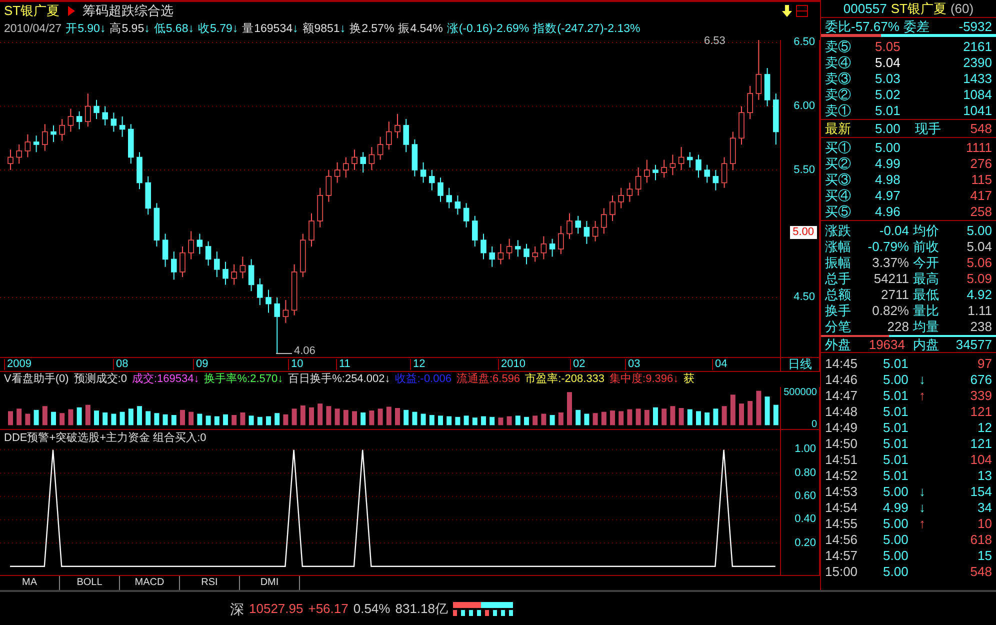  Describe the element at coordinates (926, 326) in the screenshot. I see `stat-label: 均量` at that location.